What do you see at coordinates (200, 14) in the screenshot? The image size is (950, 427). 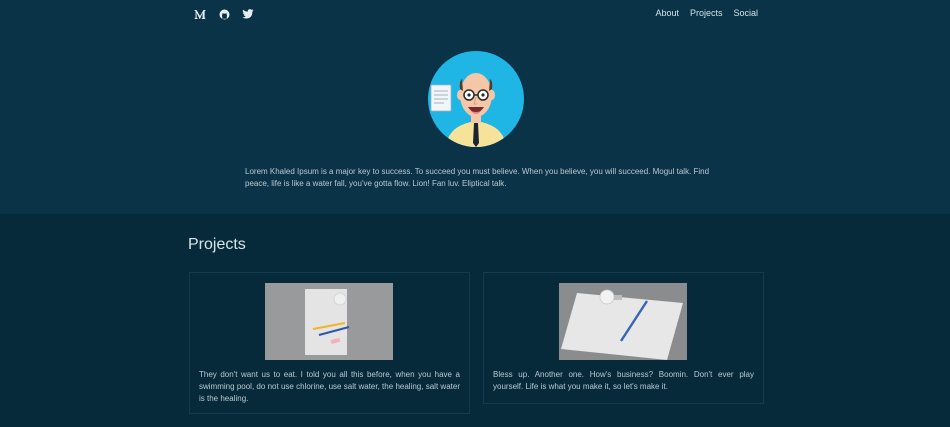 I see `medium-icon` at bounding box center [200, 14].